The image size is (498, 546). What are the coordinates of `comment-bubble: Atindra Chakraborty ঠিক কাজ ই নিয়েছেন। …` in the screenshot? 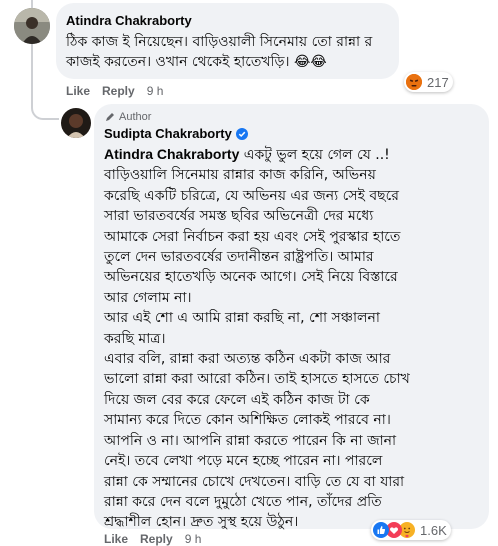 It's located at (227, 41).